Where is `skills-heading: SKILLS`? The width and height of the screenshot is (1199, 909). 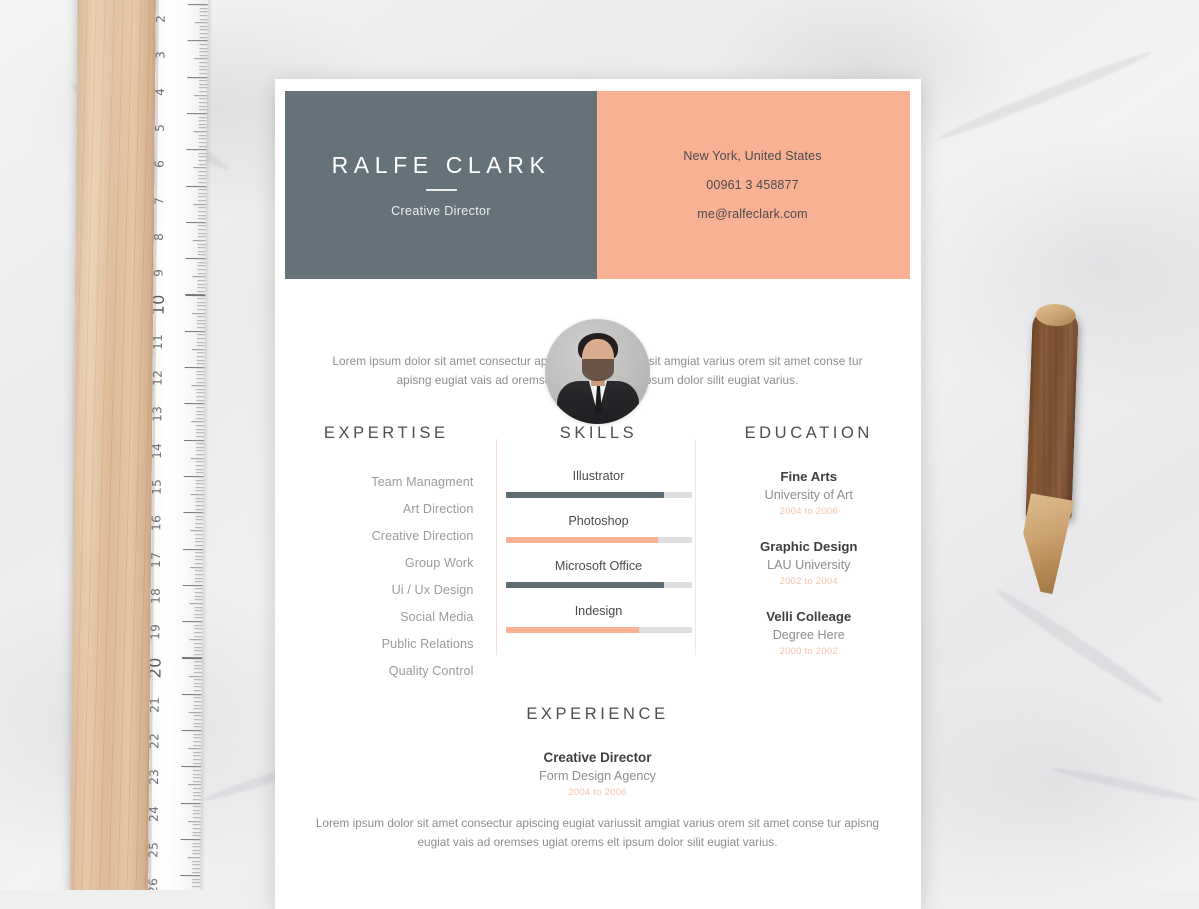
skills-heading: SKILLS is located at coordinates (599, 433).